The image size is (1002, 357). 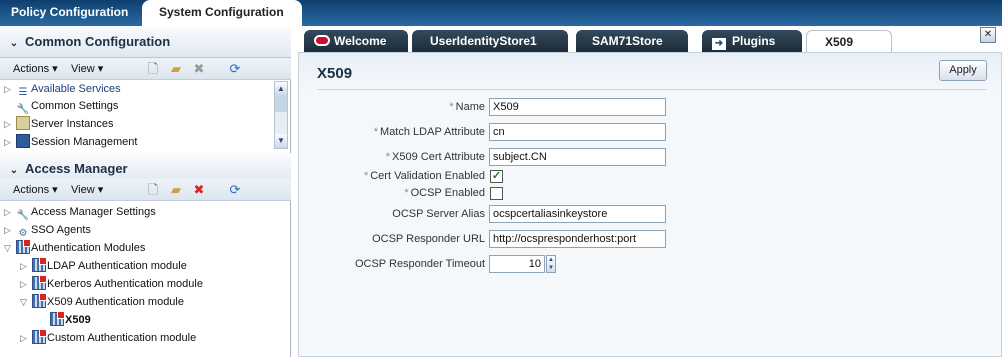 I want to click on tree-item-authentication-modules: ▽ Authentication Modules, so click(x=74, y=248).